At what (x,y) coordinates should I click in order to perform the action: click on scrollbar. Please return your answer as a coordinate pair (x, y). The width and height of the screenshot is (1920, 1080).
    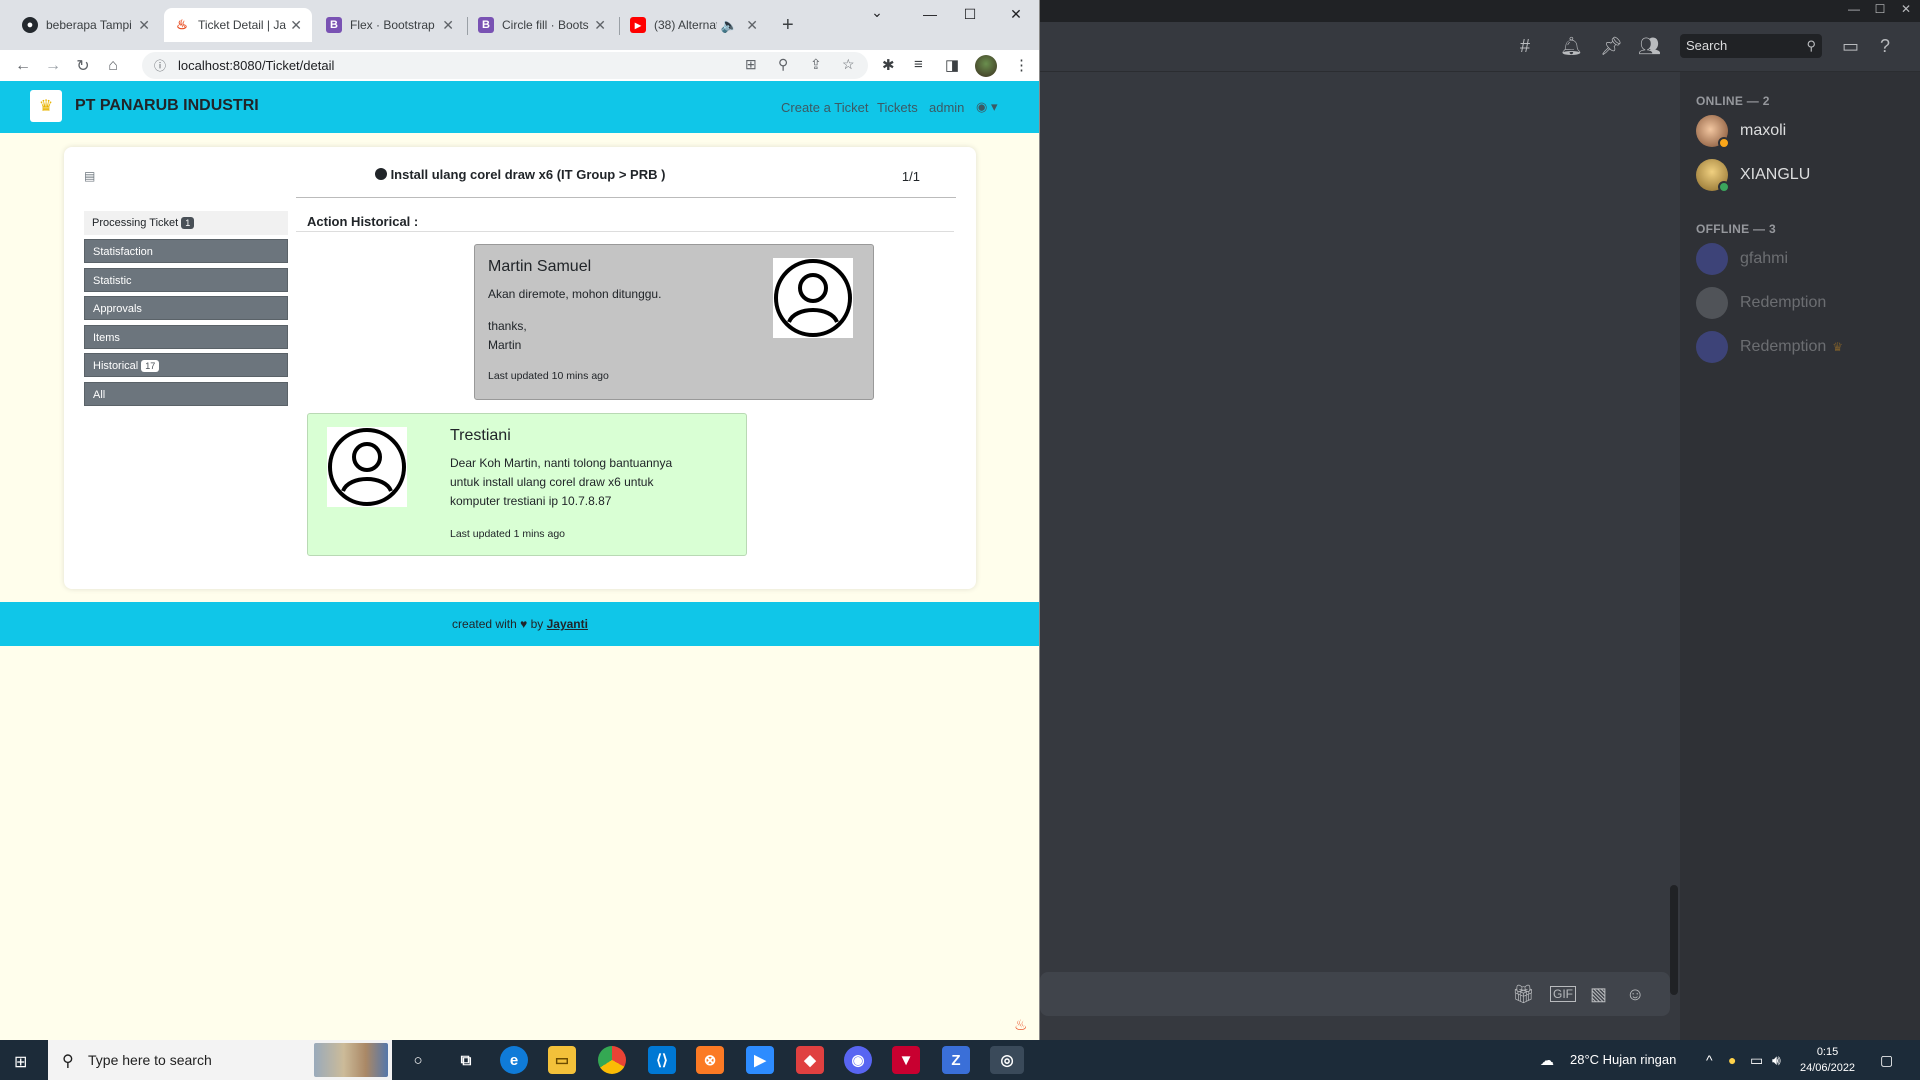
    Looking at the image, I should click on (1674, 940).